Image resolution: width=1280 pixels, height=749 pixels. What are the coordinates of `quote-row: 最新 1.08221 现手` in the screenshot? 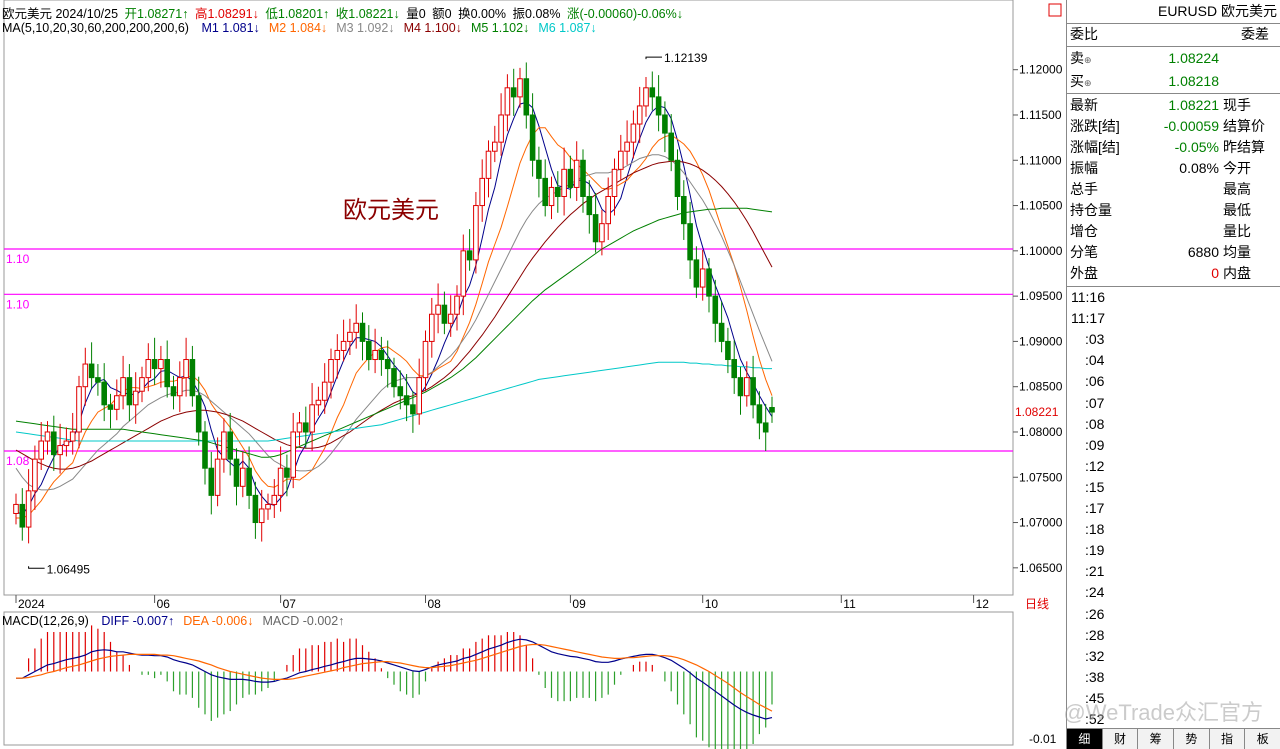 It's located at (1175, 105).